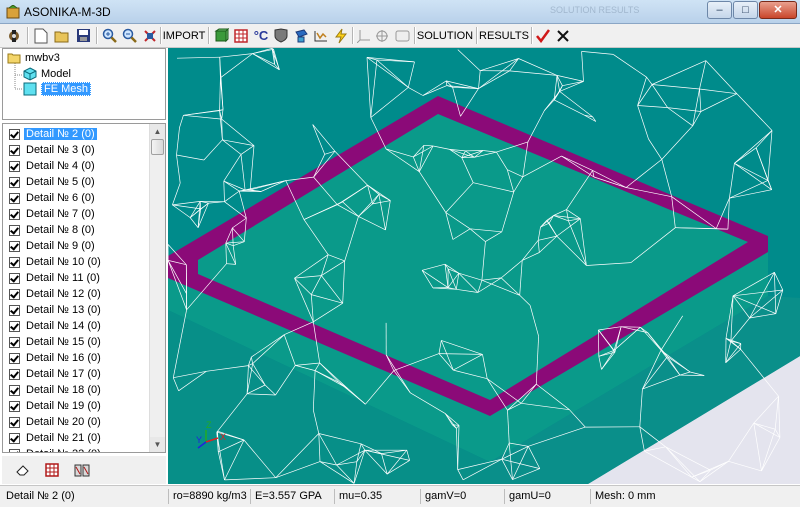 This screenshot has height=507, width=800. I want to click on settings-icon, so click(14, 35).